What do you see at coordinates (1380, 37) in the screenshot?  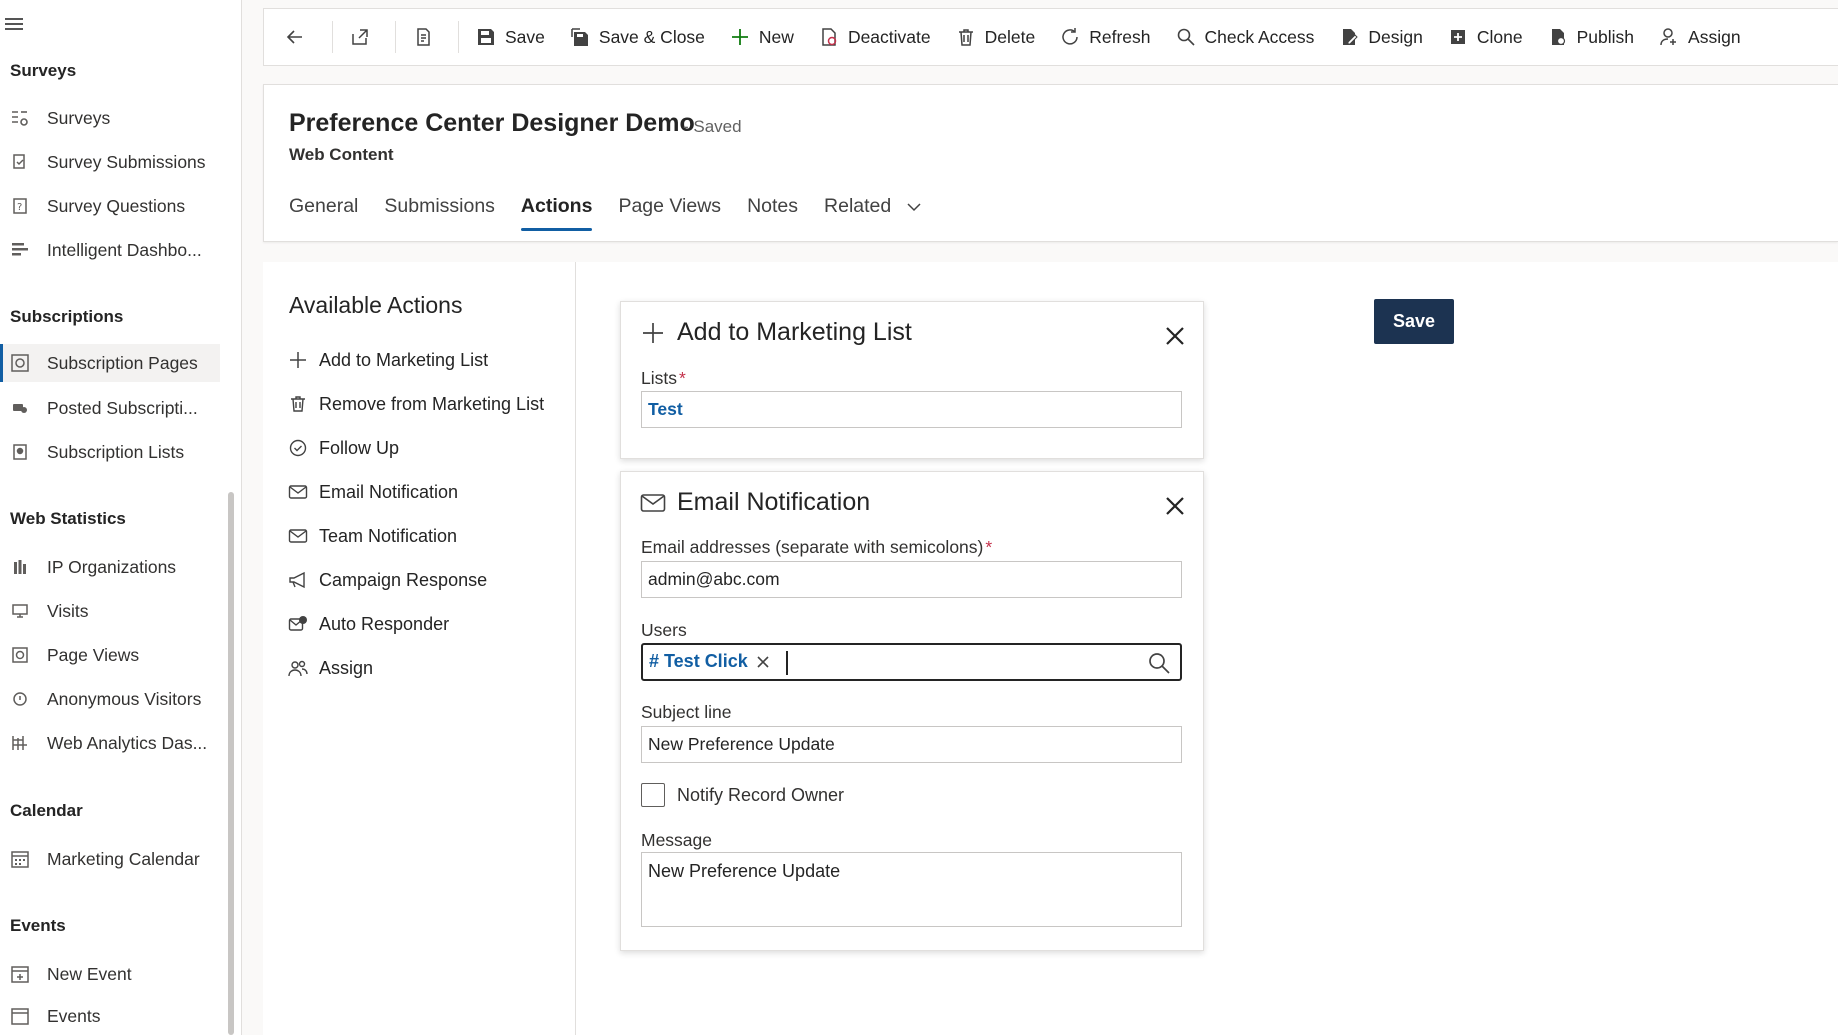 I see `design-button: Design` at bounding box center [1380, 37].